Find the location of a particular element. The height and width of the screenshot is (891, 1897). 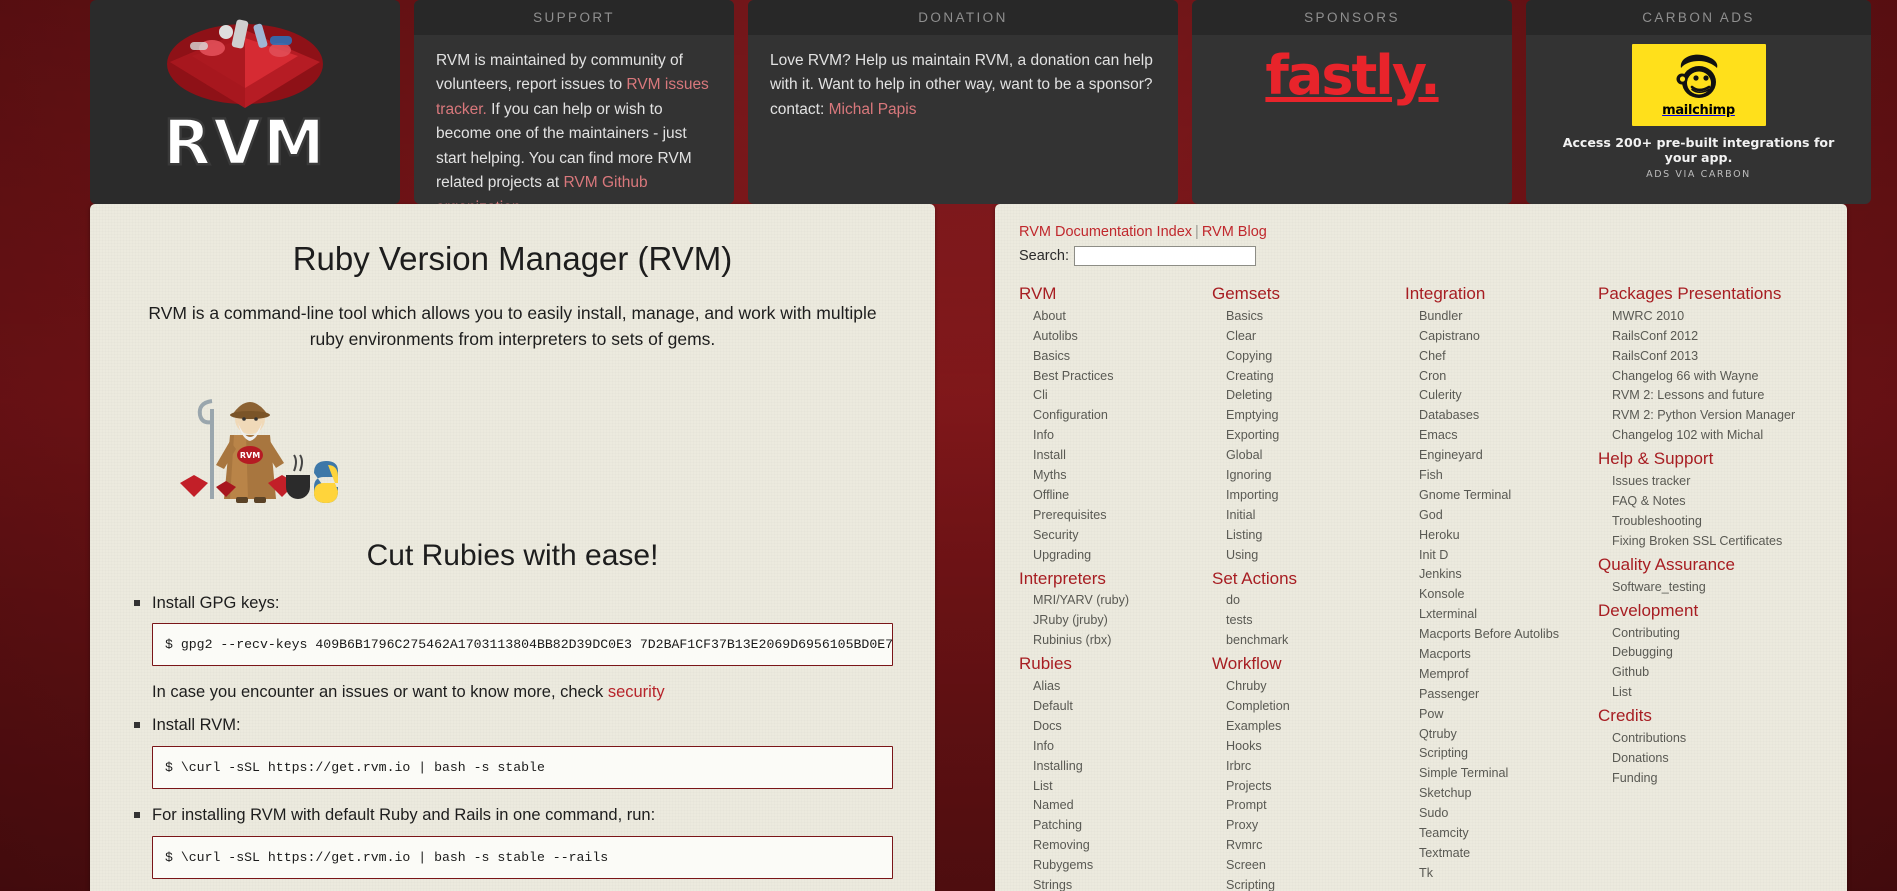

doc-link: Configuration is located at coordinates (1106, 415).